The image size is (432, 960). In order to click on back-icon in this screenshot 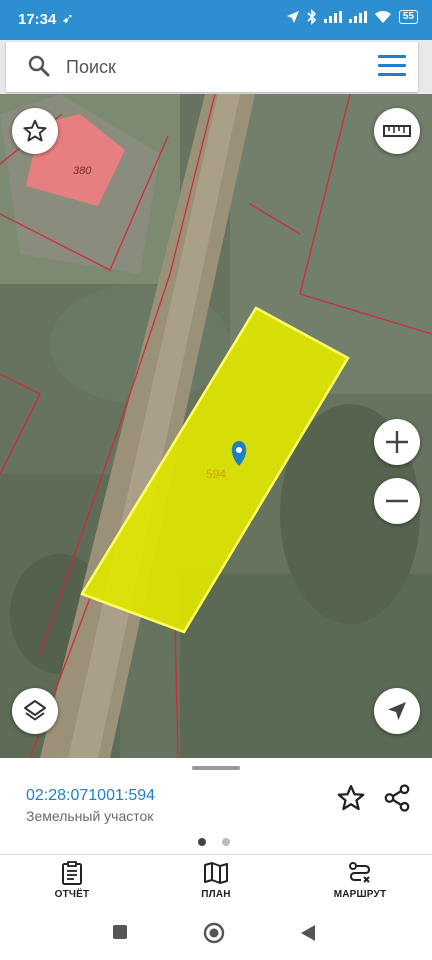, I will do `click(308, 933)`.